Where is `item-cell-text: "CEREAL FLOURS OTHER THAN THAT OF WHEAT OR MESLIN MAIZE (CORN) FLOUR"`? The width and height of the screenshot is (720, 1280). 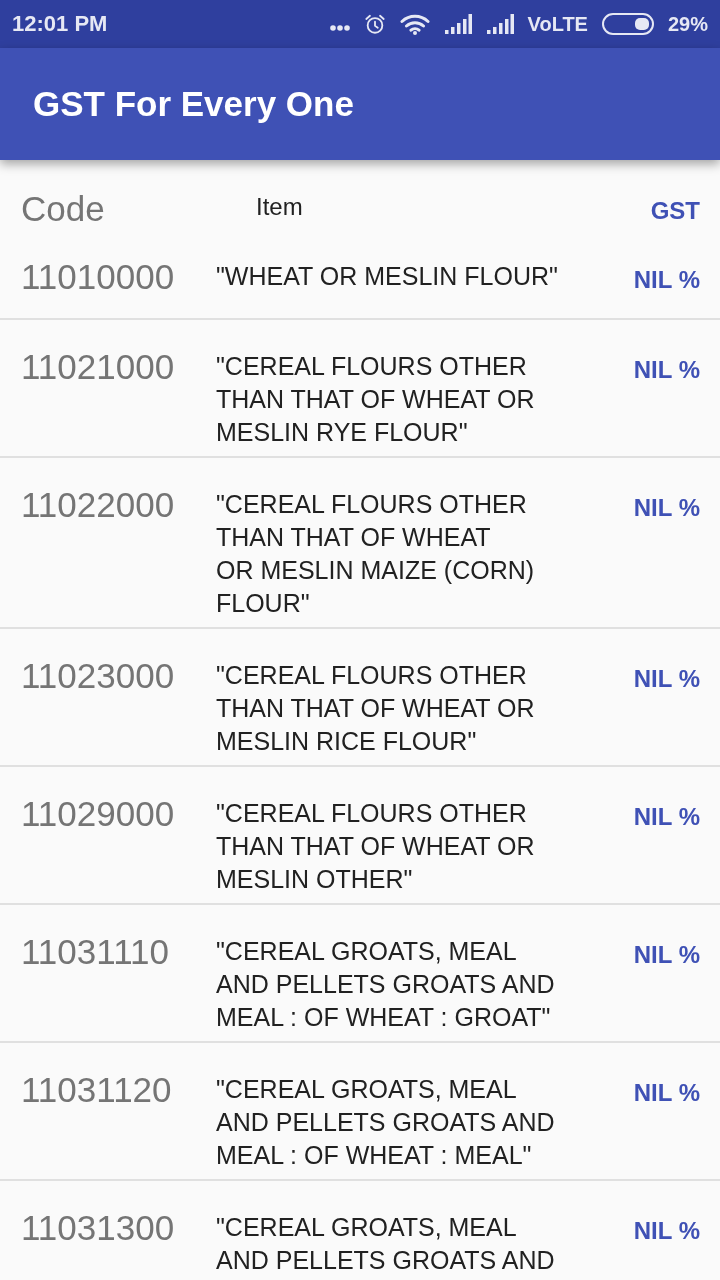
item-cell-text: "CEREAL FLOURS OTHER THAN THAT OF WHEAT OR MESLIN MAIZE (CORN) FLOUR" is located at coordinates (376, 554).